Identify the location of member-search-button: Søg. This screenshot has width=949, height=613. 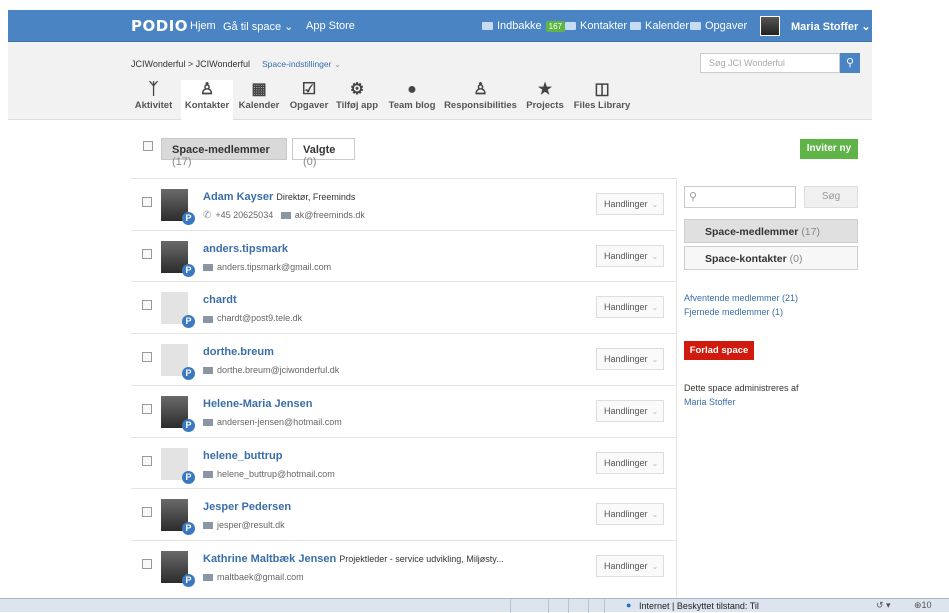
(831, 197).